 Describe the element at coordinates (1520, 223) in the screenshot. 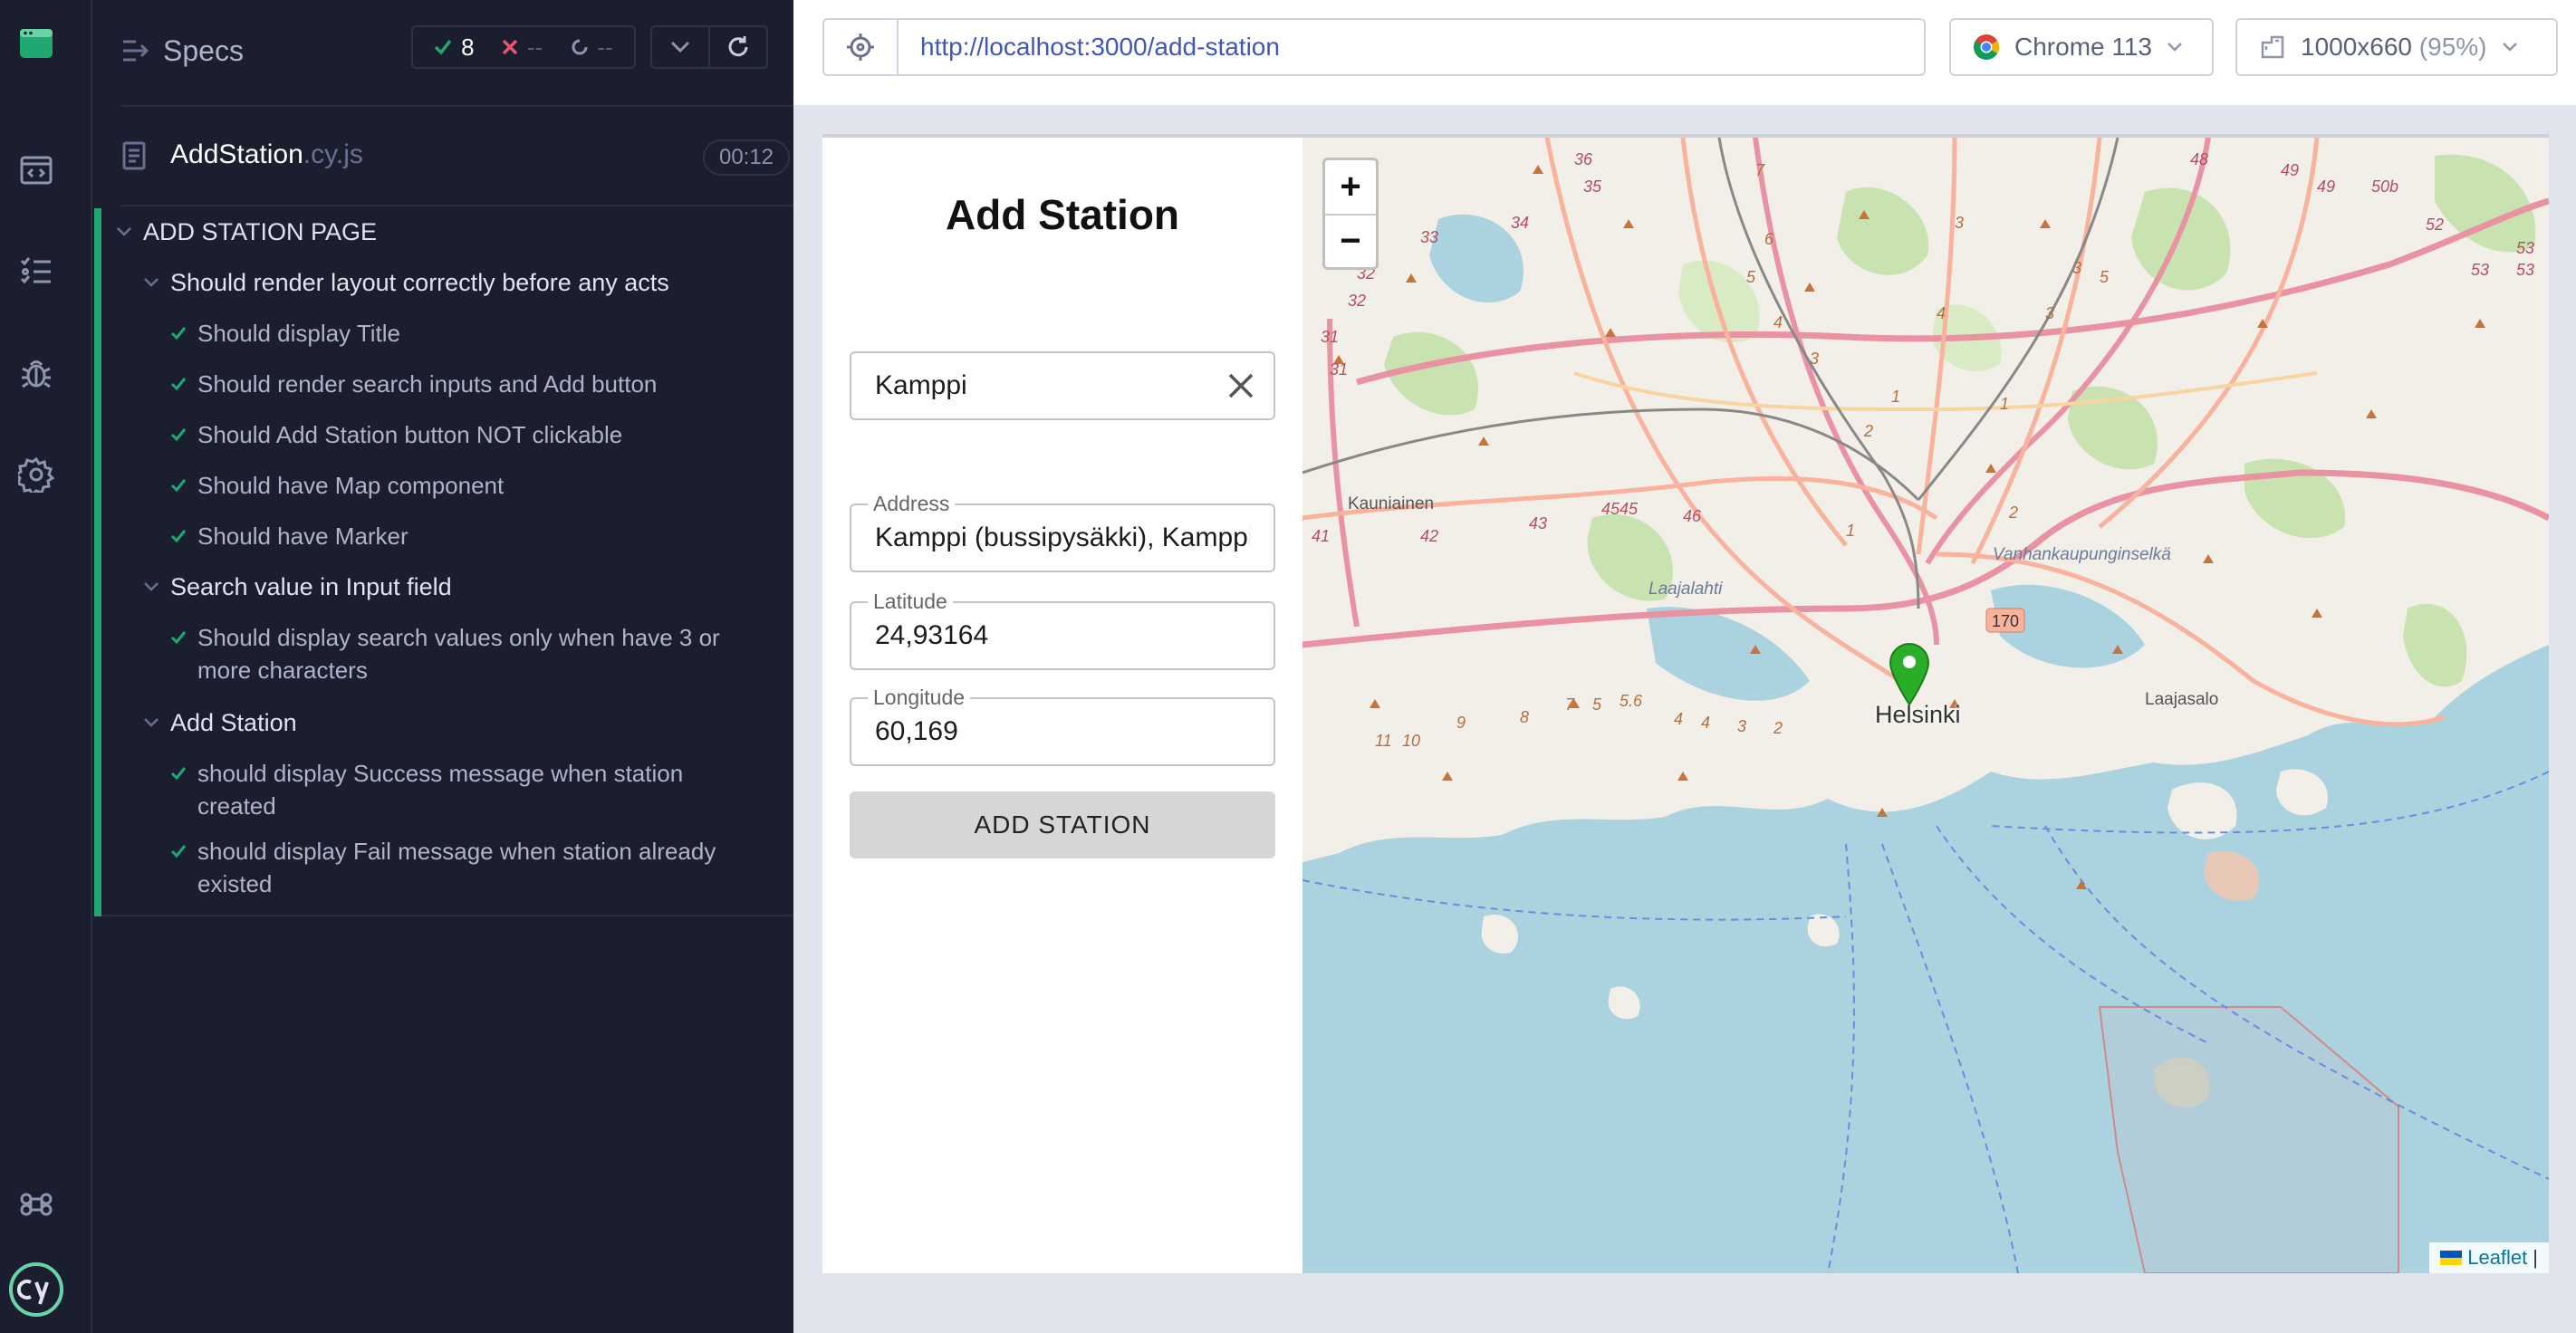

I see `svg-text: 34` at that location.